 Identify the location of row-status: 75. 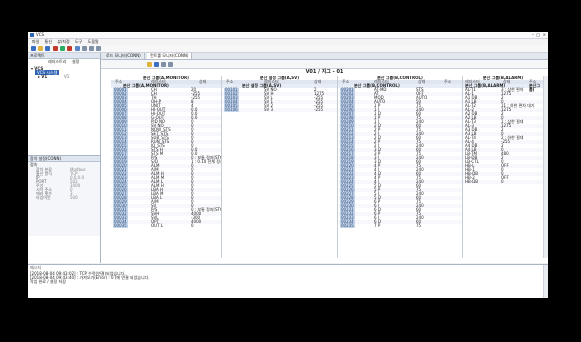
(419, 225).